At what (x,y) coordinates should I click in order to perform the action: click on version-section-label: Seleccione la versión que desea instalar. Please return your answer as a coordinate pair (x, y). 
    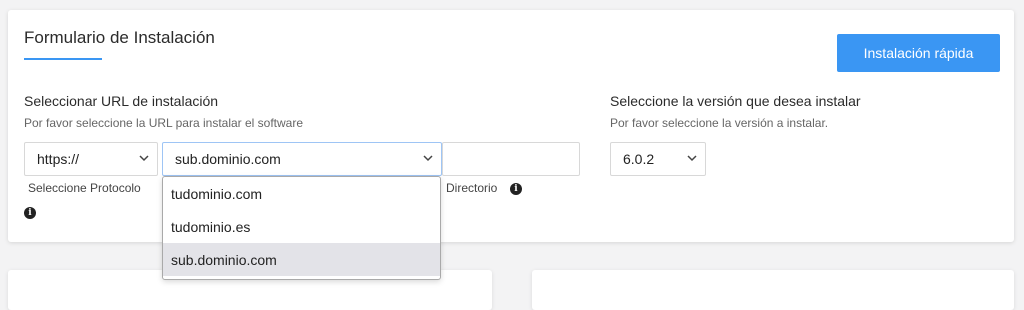
    Looking at the image, I should click on (735, 101).